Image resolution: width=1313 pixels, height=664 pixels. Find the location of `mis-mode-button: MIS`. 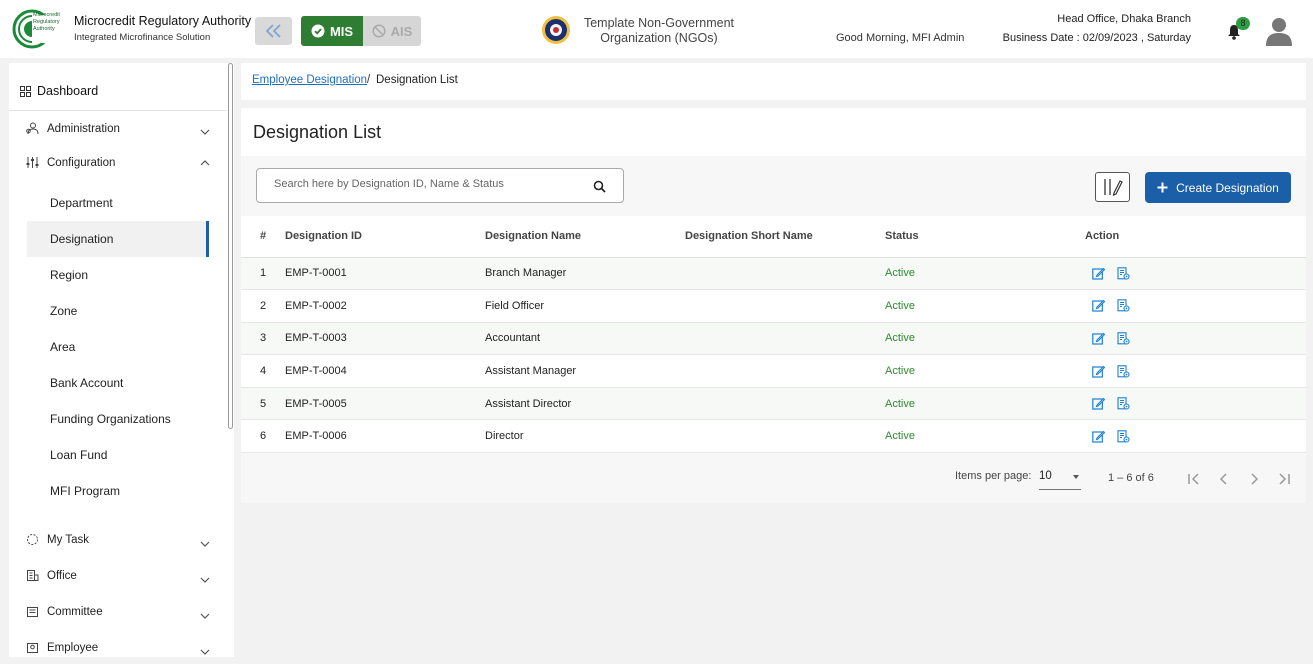

mis-mode-button: MIS is located at coordinates (332, 31).